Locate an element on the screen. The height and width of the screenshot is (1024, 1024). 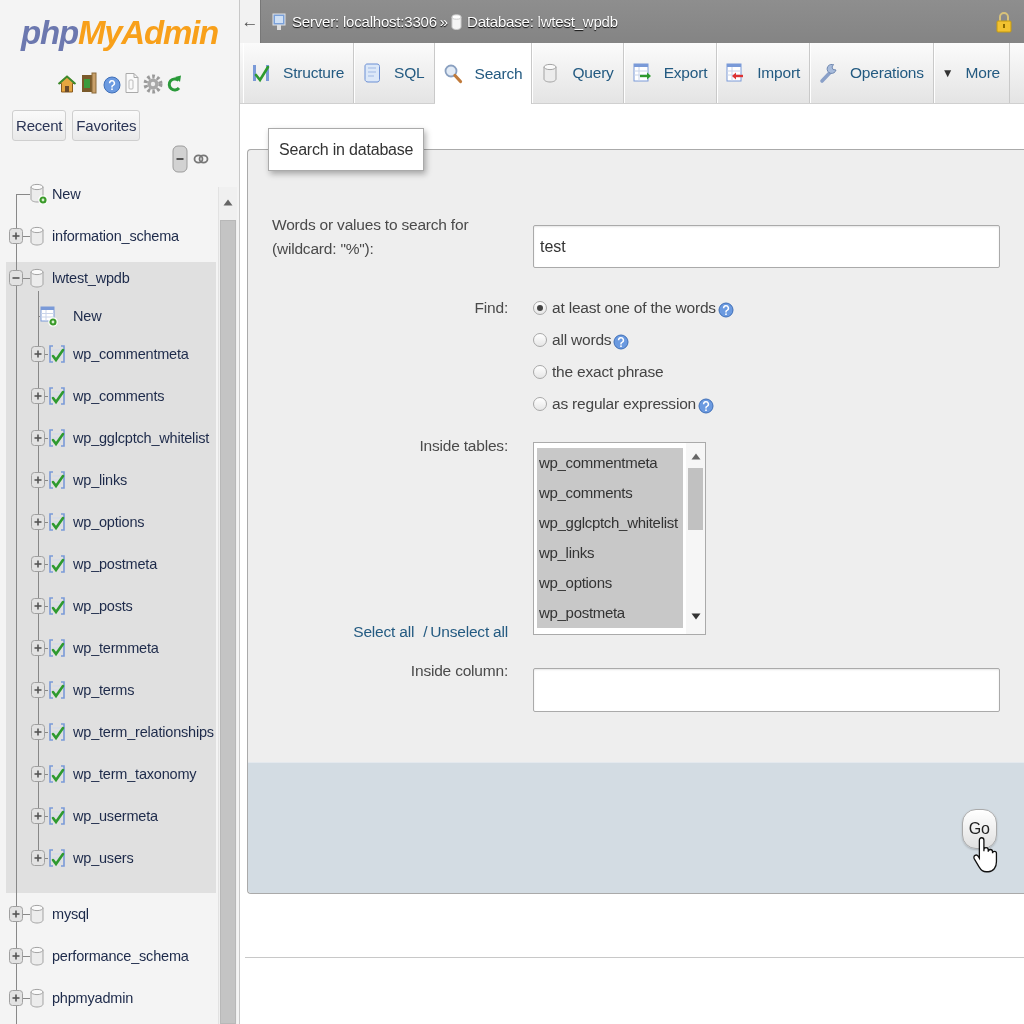
tab: Operations is located at coordinates (872, 73).